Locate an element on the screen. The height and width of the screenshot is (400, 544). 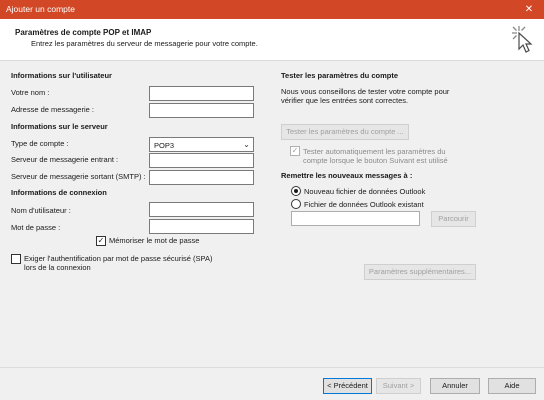
outgoing-server-input is located at coordinates (201, 177).